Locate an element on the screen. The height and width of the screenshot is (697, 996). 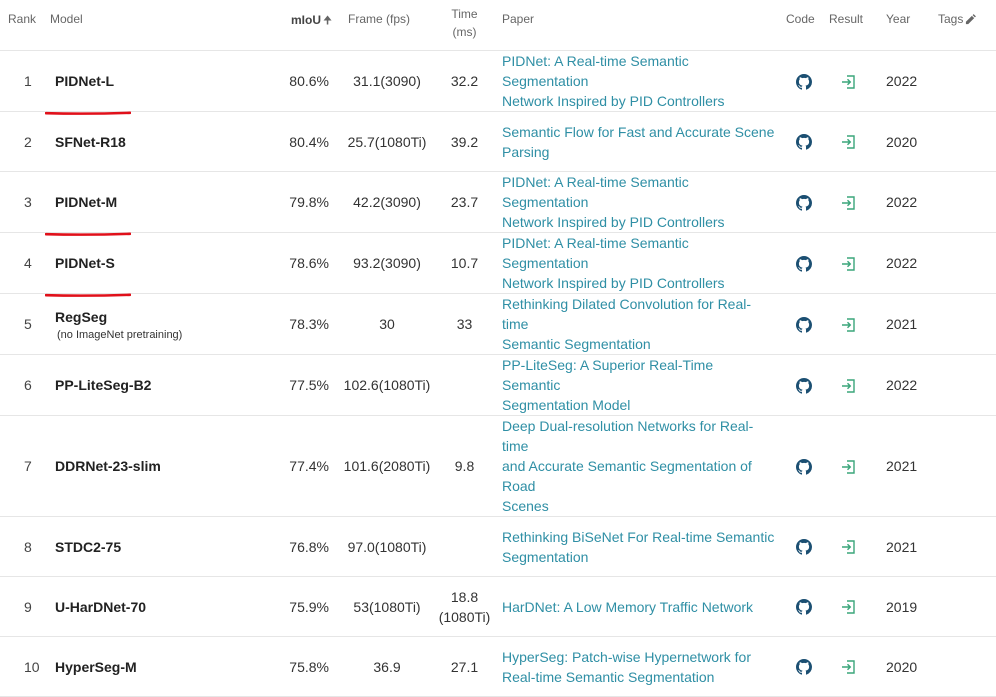
paper-link: HarDNet: A Low Memory Traffic Network is located at coordinates (643, 607).